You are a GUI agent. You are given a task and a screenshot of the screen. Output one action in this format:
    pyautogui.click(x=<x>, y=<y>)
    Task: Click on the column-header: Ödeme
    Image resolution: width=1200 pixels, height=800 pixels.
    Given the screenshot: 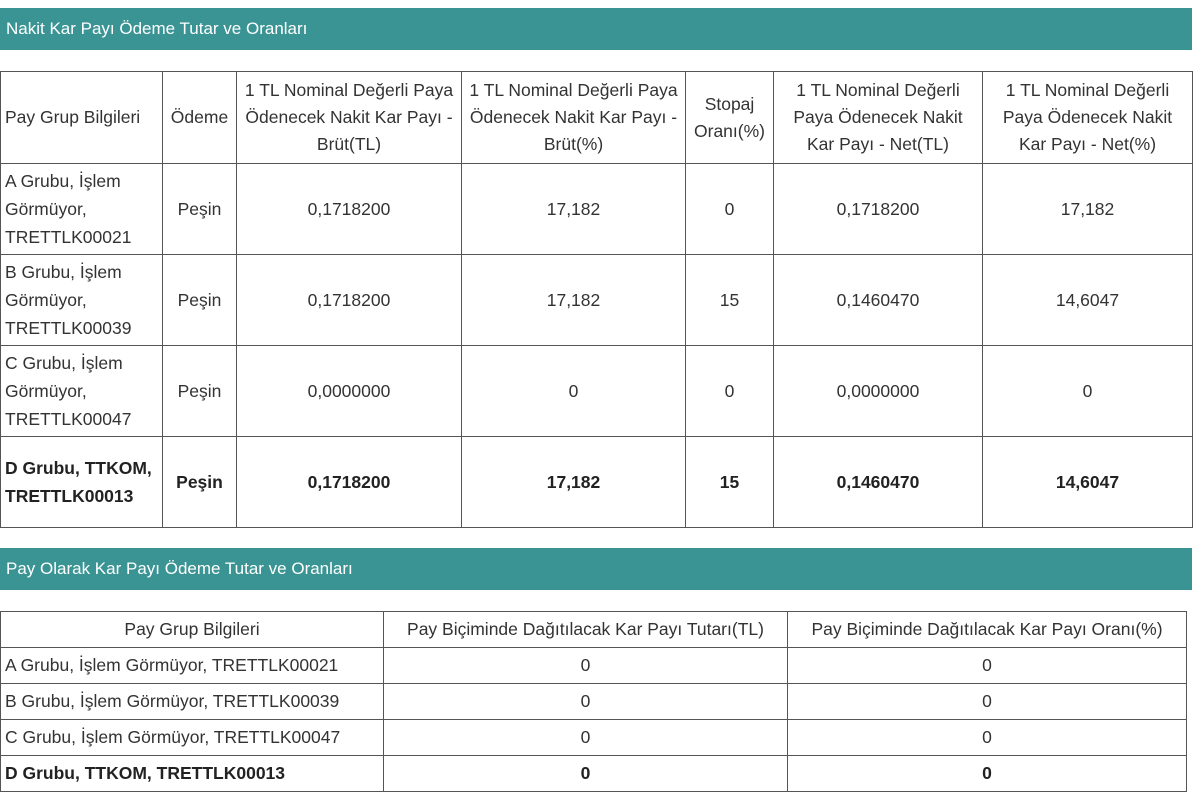 What is the action you would take?
    pyautogui.click(x=199, y=117)
    